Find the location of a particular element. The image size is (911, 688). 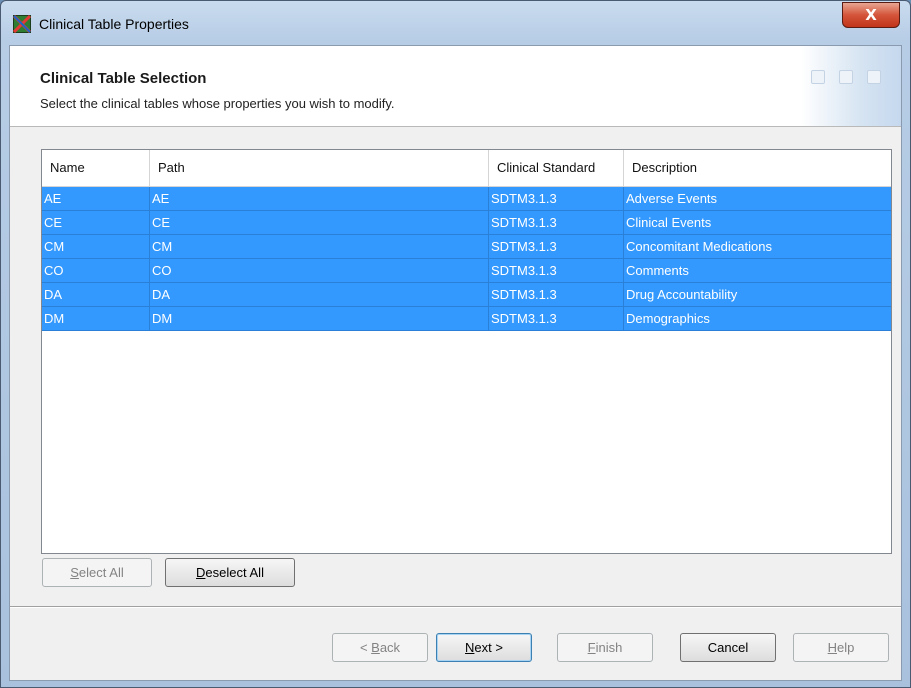

table-header: Name Path Clinical Standard Description is located at coordinates (466, 168).